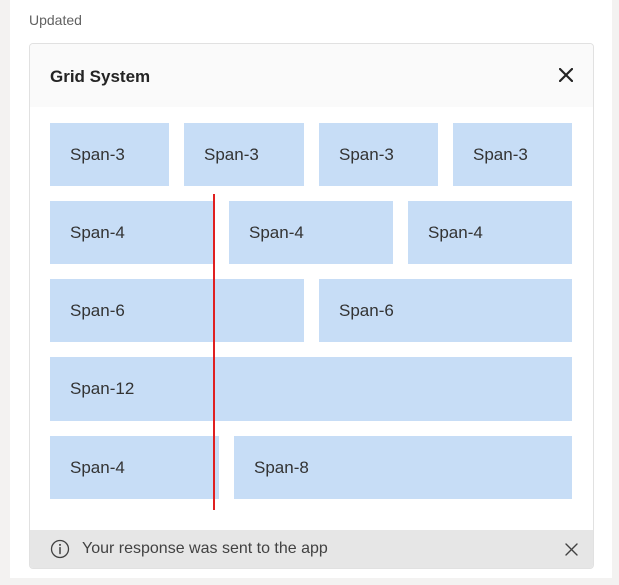 The width and height of the screenshot is (619, 585). Describe the element at coordinates (100, 76) in the screenshot. I see `card-title: Grid System` at that location.